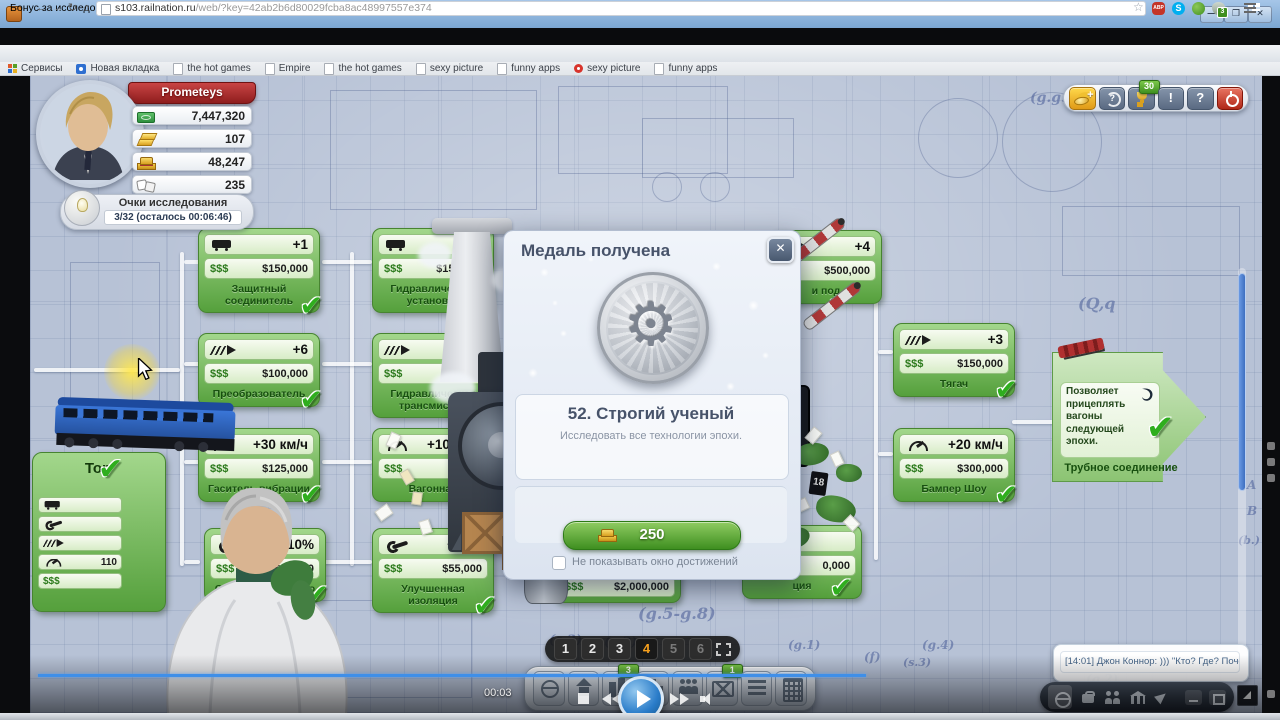  Describe the element at coordinates (1229, 98) in the screenshot. I see `logout-button` at that location.